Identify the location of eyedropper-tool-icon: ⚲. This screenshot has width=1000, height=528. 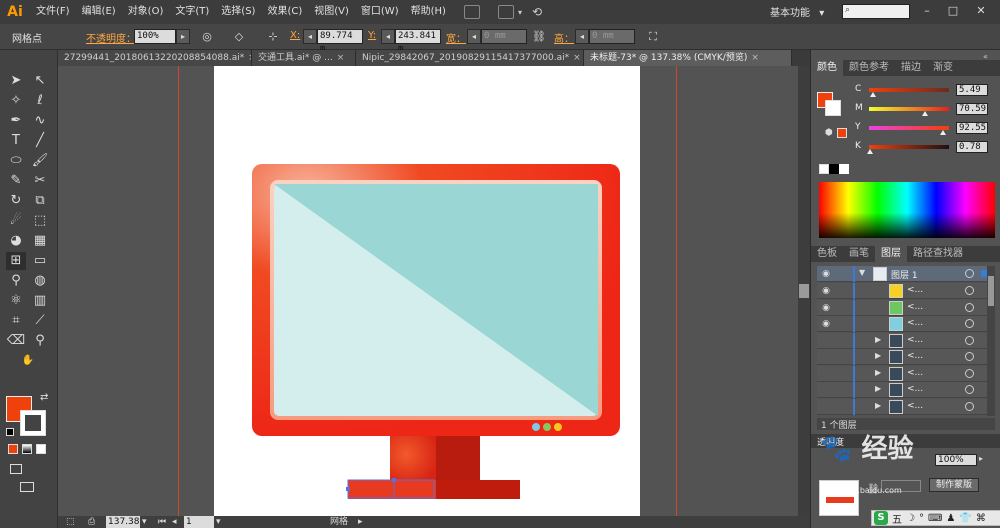
(16, 281).